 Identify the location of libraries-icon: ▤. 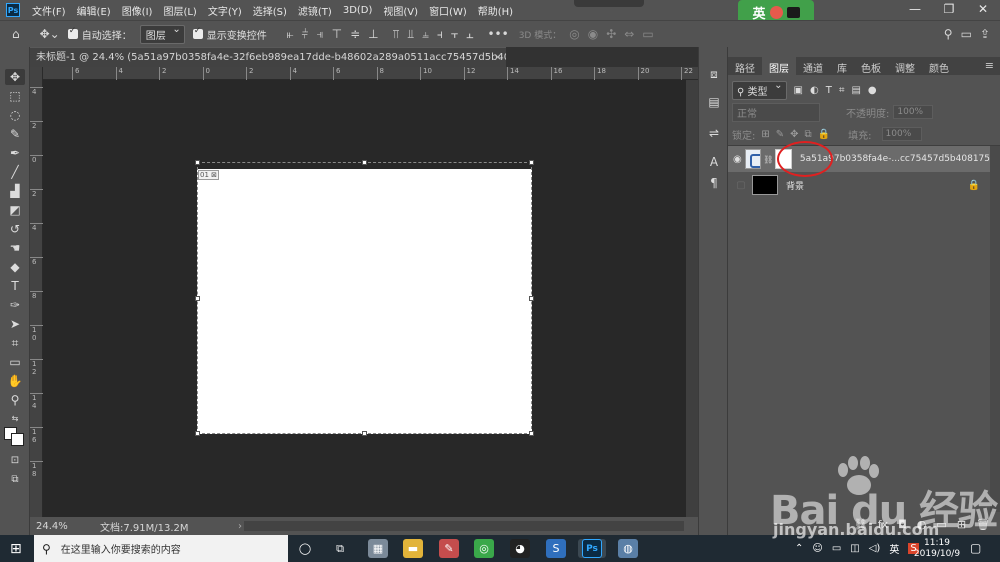
(714, 102).